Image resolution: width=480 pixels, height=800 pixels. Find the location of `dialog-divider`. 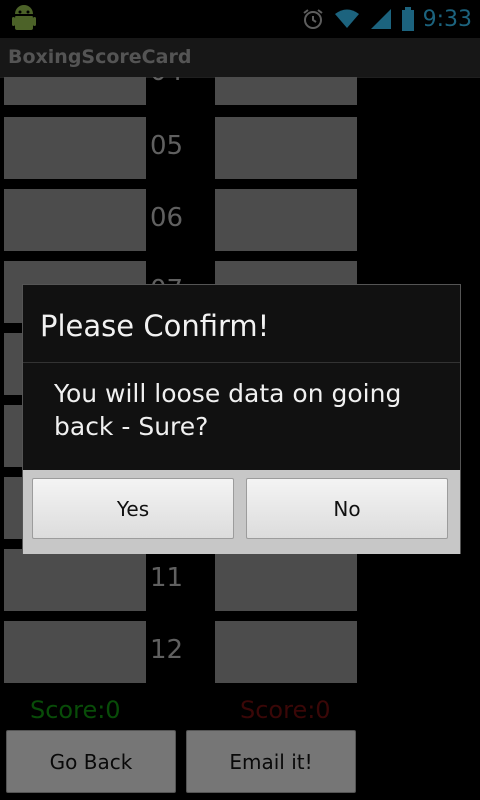

dialog-divider is located at coordinates (241, 362).